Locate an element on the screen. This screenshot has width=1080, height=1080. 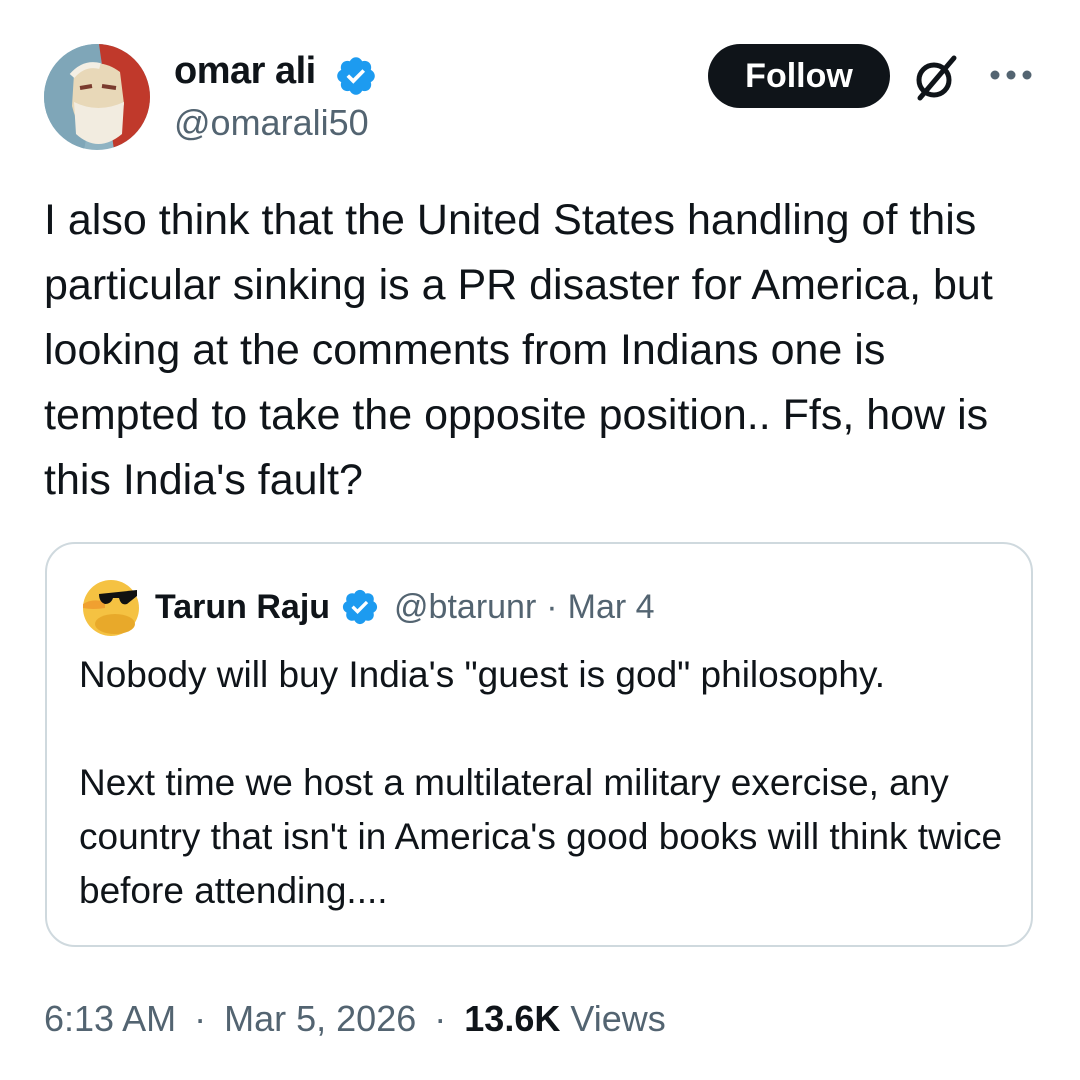
follow-button: Follow is located at coordinates (799, 76).